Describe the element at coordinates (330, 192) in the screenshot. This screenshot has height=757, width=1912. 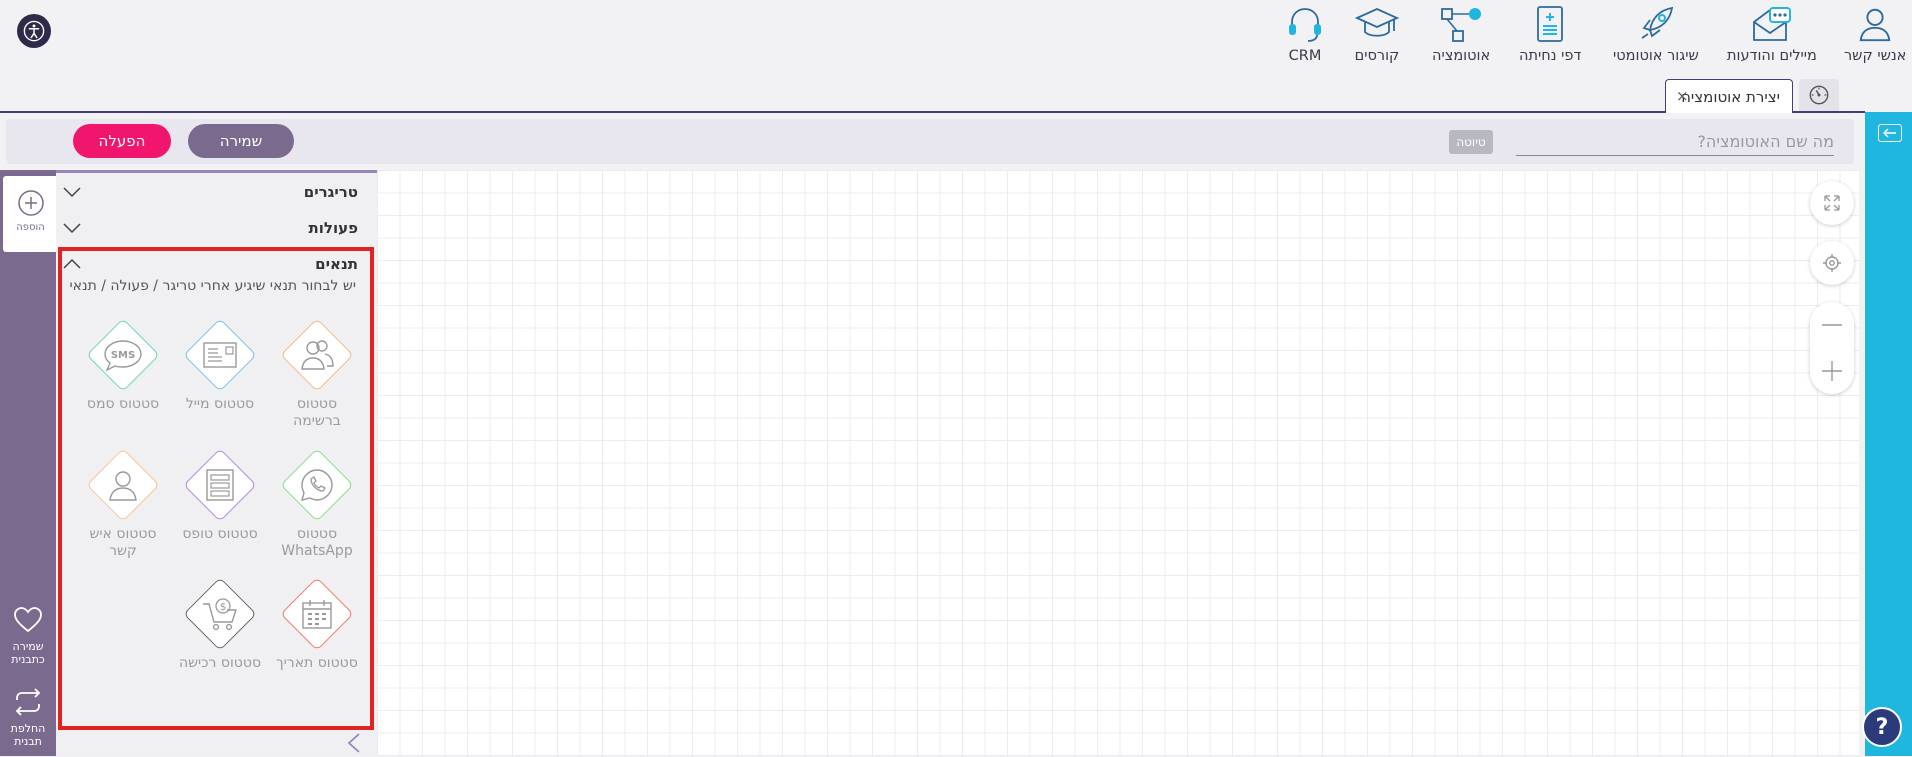
I see `section-title: טריגרים` at that location.